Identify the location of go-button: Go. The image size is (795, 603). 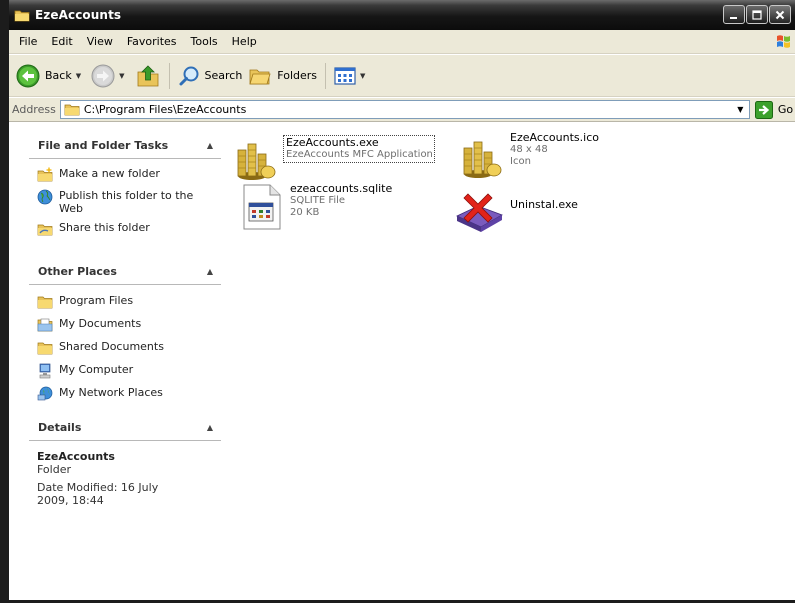
(774, 109).